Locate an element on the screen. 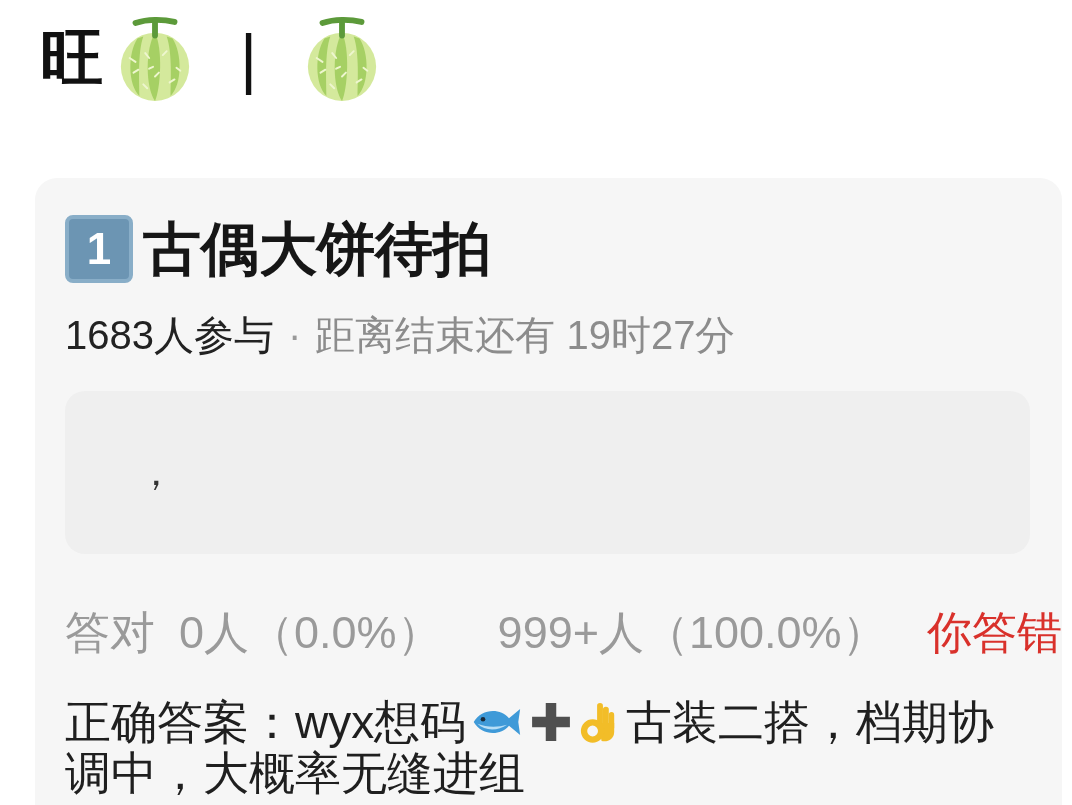 The width and height of the screenshot is (1072, 805). countdown-text: 距离结束还有 19时27分 is located at coordinates (525, 335).